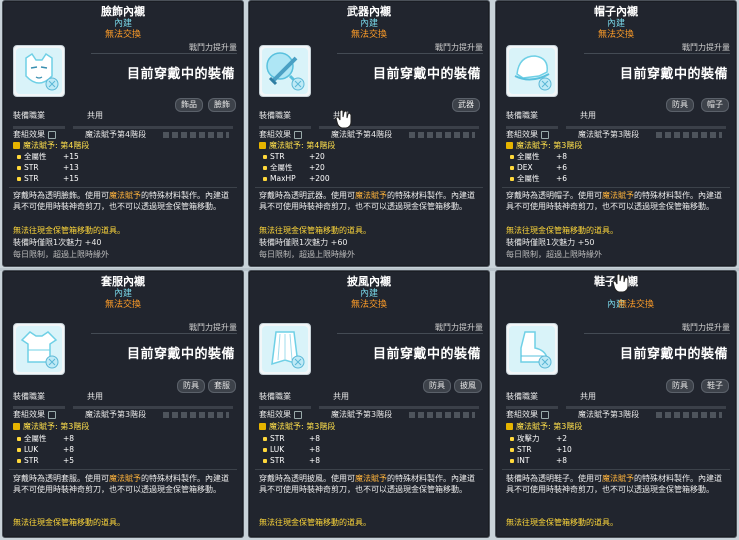 The width and height of the screenshot is (739, 540). Describe the element at coordinates (538, 439) in the screenshot. I see `stat-row: 攻擊力 +2` at that location.